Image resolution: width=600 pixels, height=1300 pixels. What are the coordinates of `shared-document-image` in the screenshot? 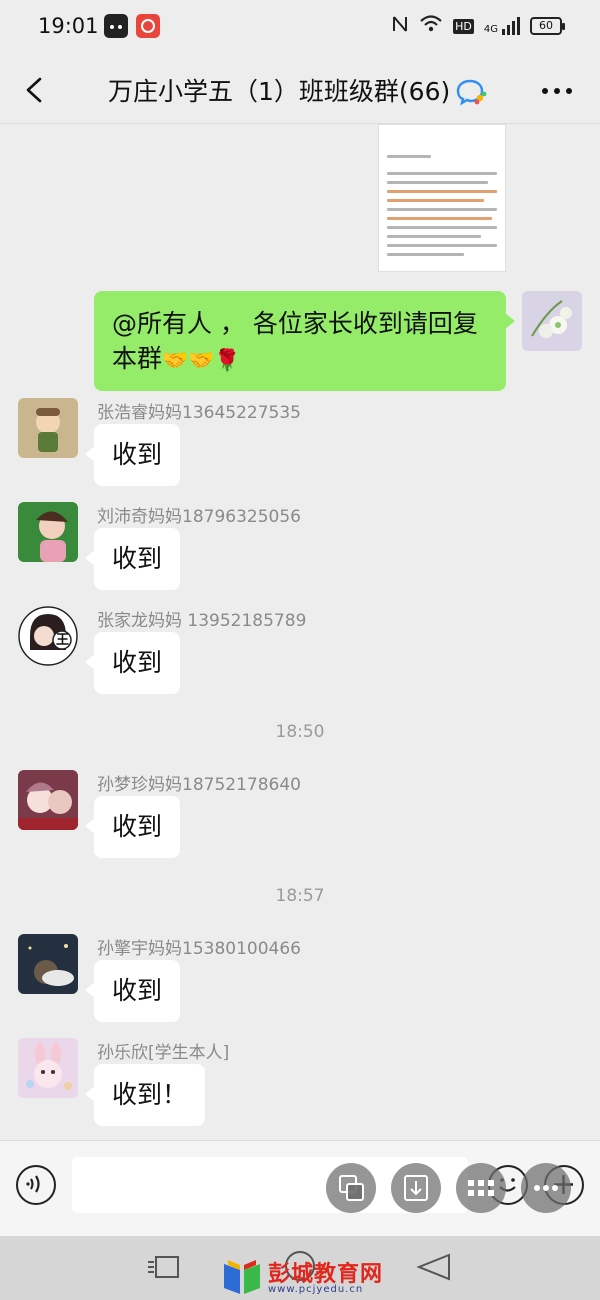 It's located at (442, 198).